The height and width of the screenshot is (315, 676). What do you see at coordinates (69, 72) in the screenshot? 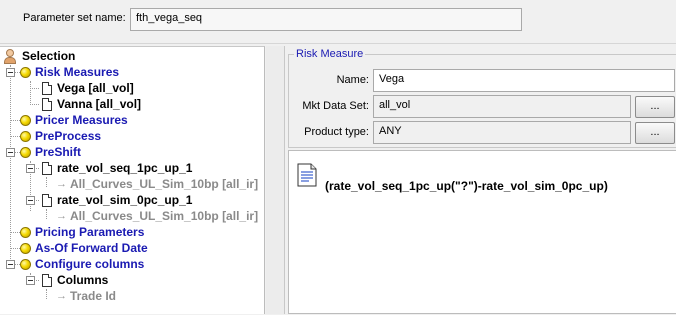
I see `tree-node-risk-measures: Risk Measures` at bounding box center [69, 72].